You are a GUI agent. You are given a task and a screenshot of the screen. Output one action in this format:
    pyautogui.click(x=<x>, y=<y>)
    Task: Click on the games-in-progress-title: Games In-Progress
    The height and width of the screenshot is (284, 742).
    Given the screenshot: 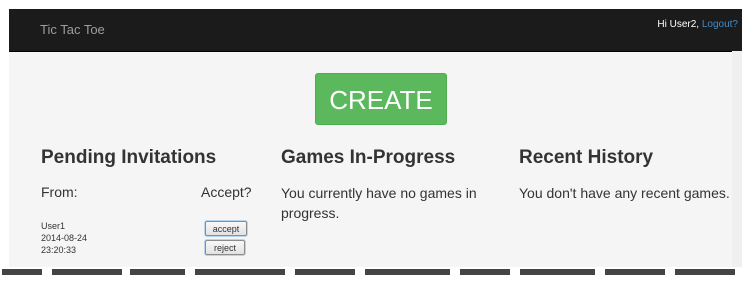 What is the action you would take?
    pyautogui.click(x=368, y=157)
    